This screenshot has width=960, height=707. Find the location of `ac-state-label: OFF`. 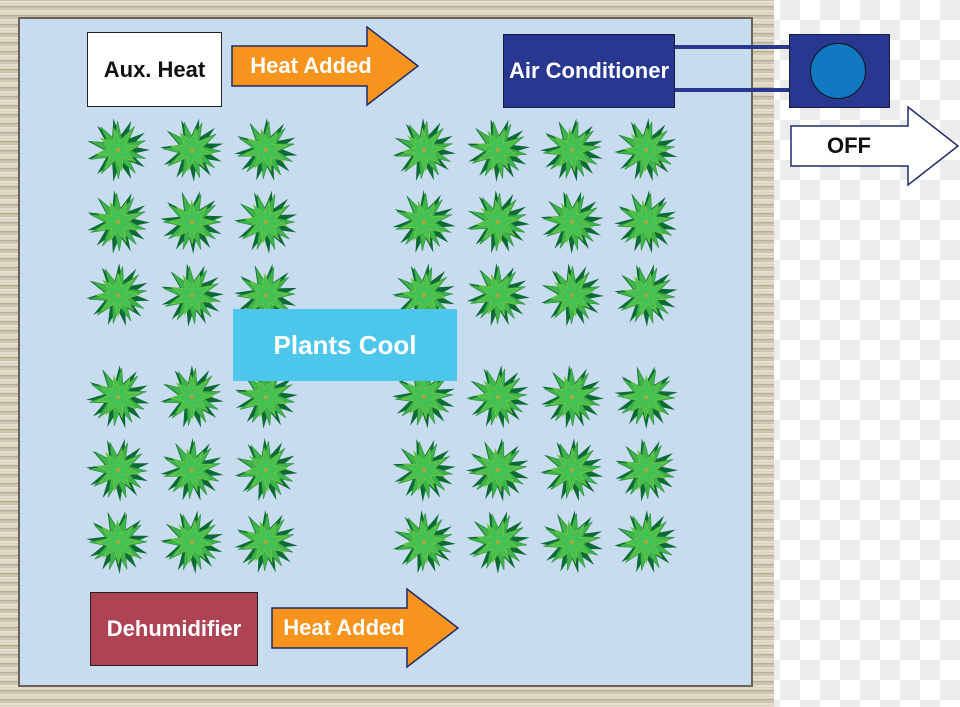

ac-state-label: OFF is located at coordinates (849, 145).